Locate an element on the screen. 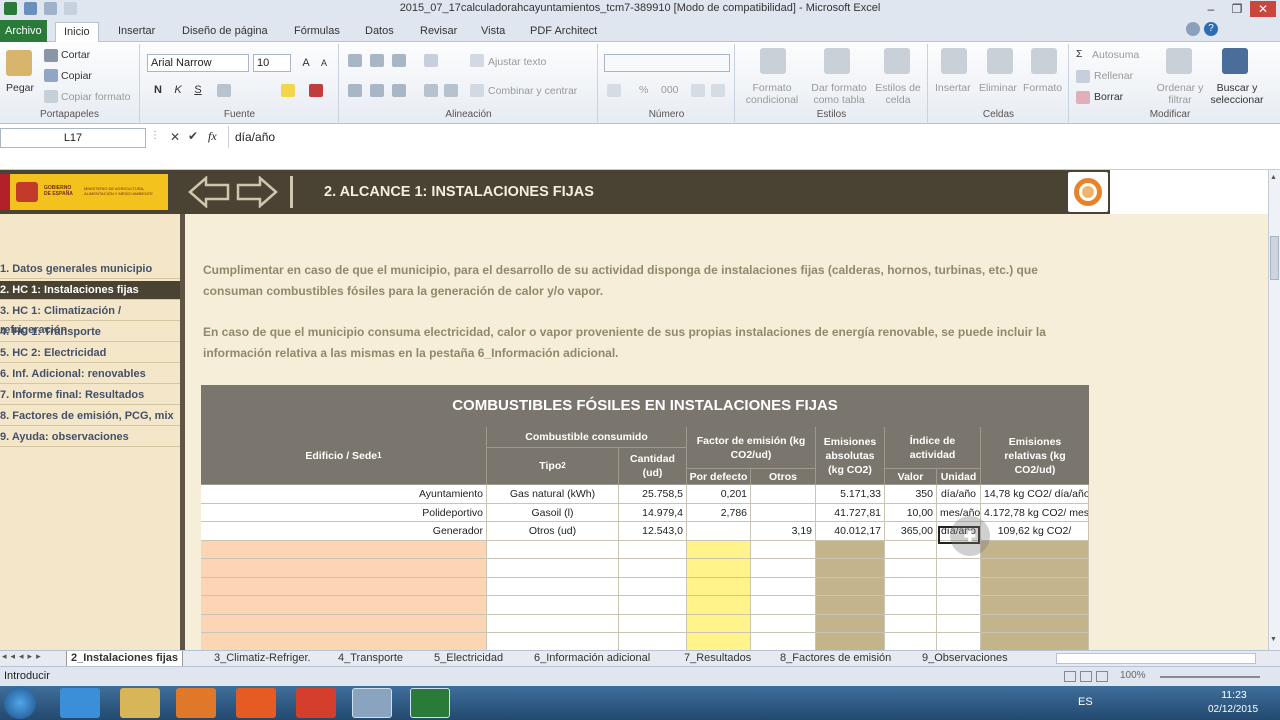  orientation-icon is located at coordinates (431, 60).